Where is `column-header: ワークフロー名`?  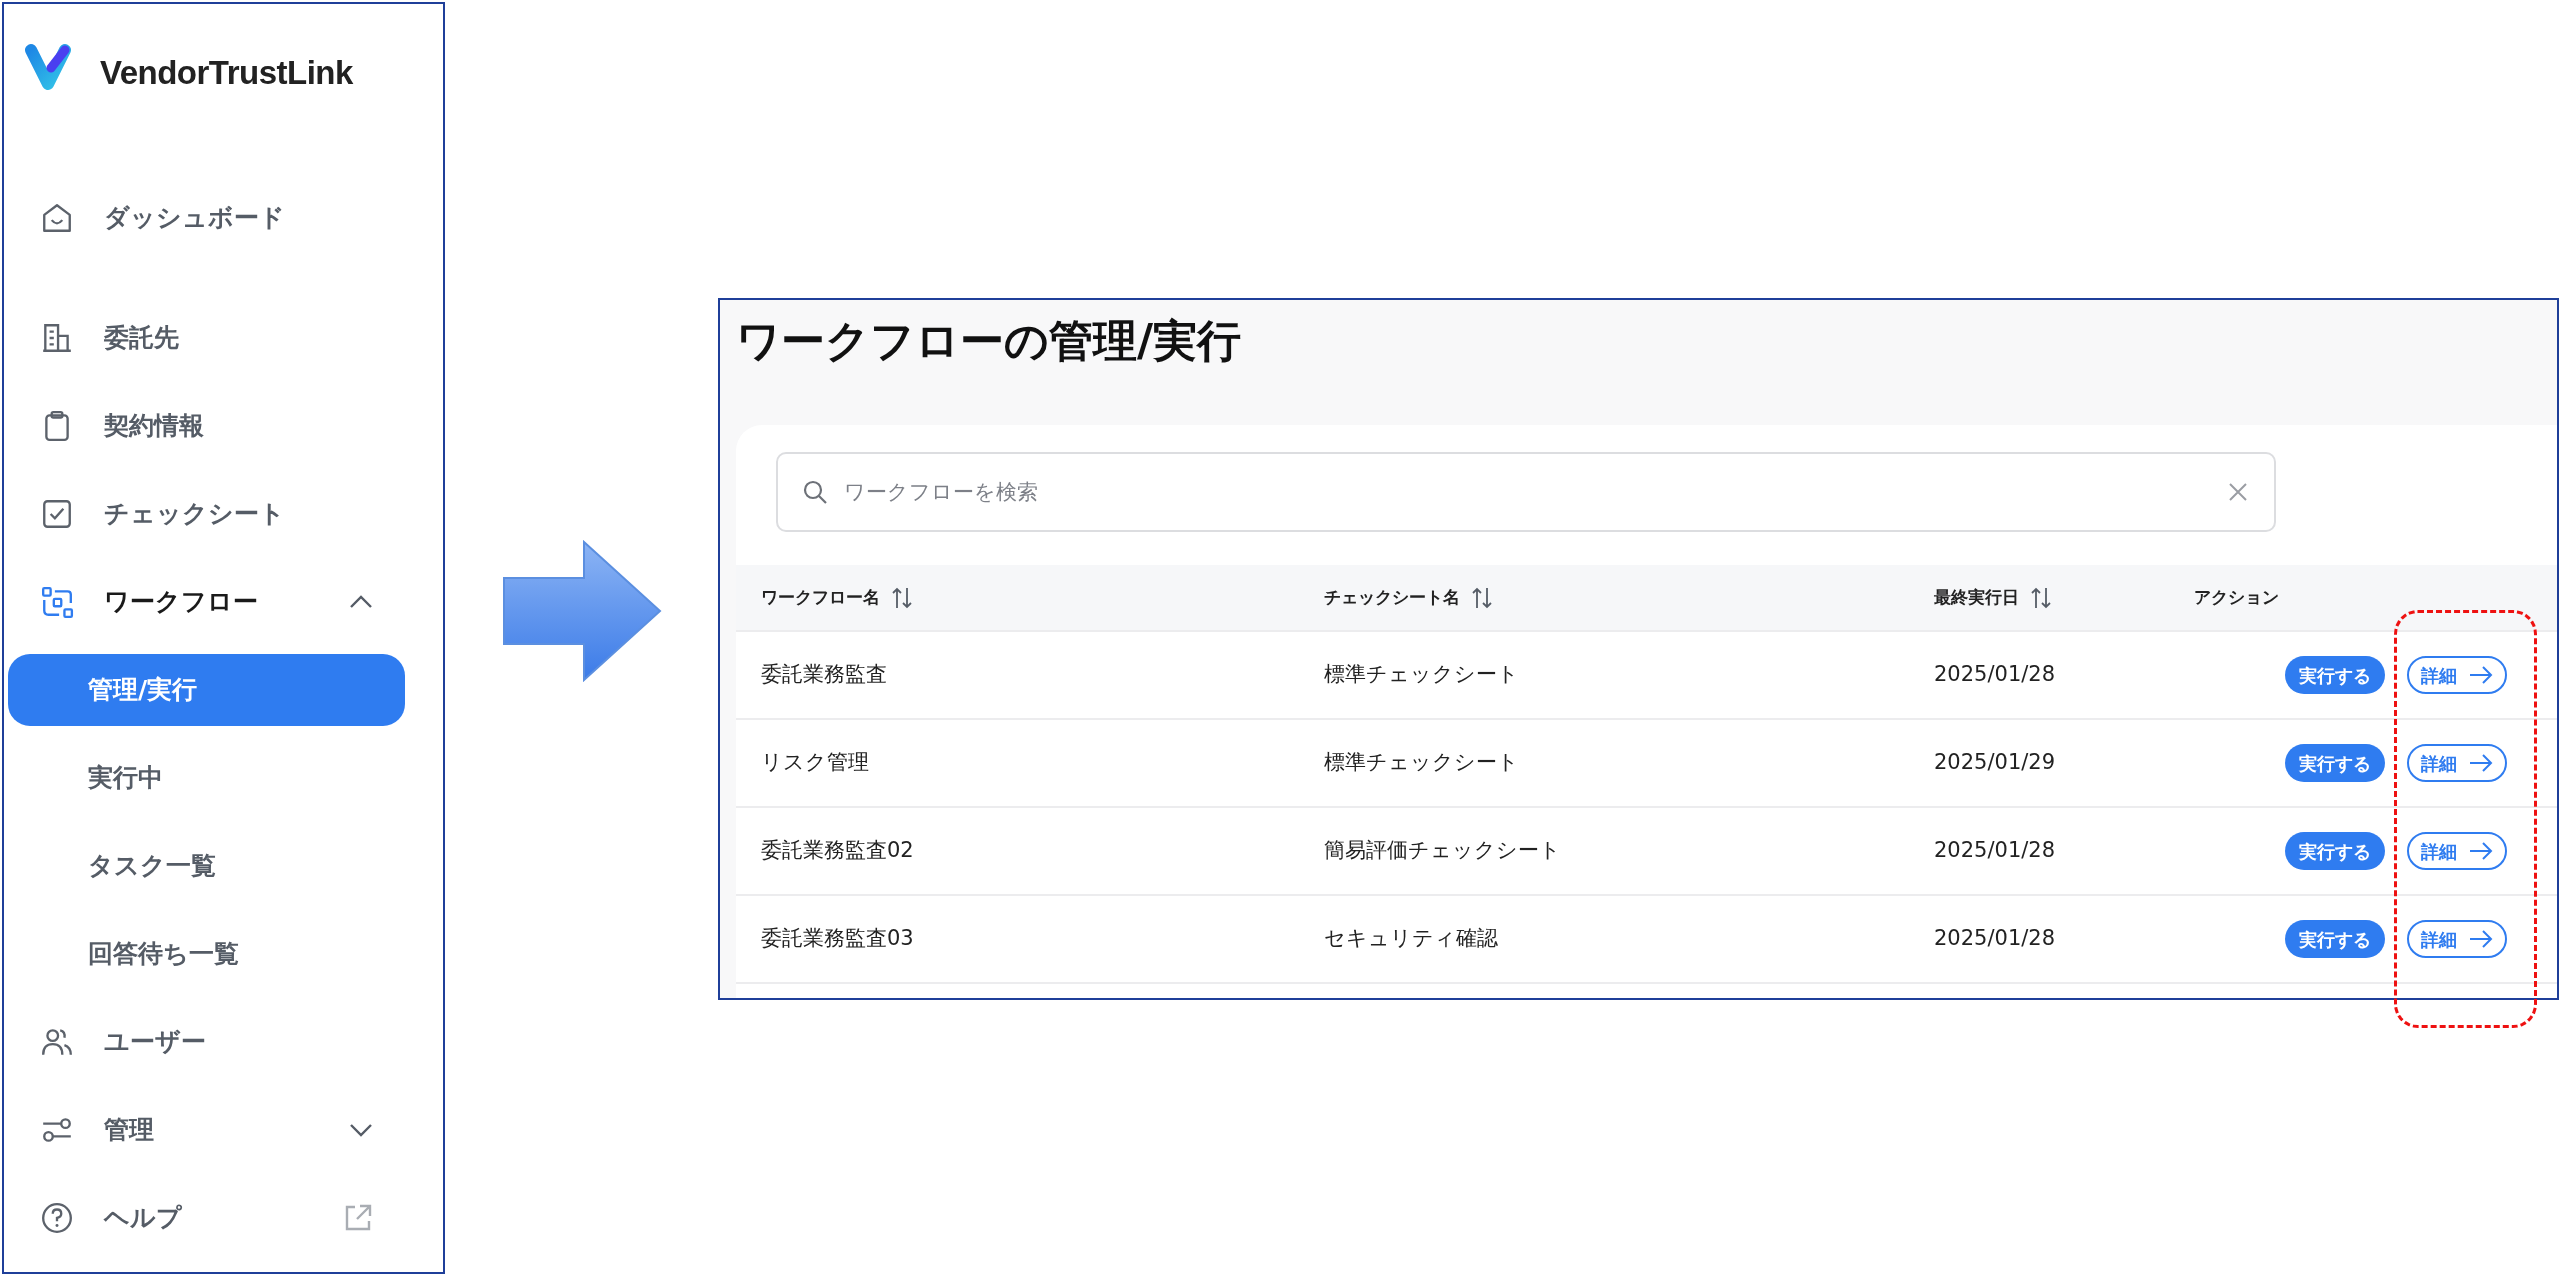
column-header: ワークフロー名 is located at coordinates (820, 597).